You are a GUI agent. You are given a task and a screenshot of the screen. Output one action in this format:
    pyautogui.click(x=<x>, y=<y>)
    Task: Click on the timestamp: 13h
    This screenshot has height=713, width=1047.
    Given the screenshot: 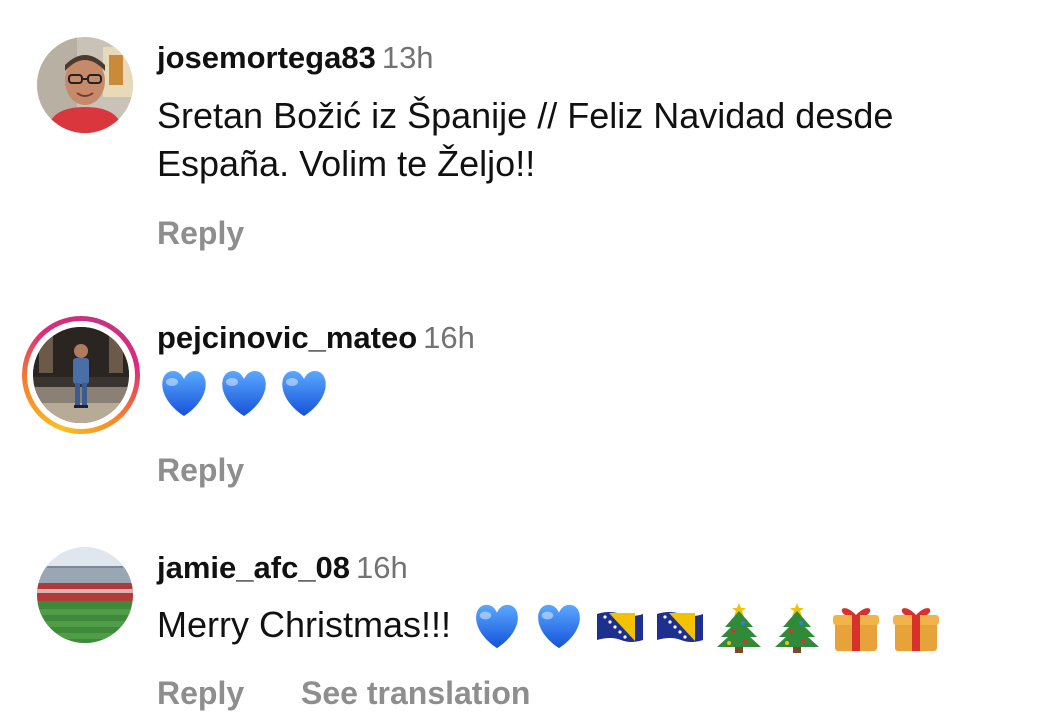 What is the action you would take?
    pyautogui.click(x=407, y=57)
    